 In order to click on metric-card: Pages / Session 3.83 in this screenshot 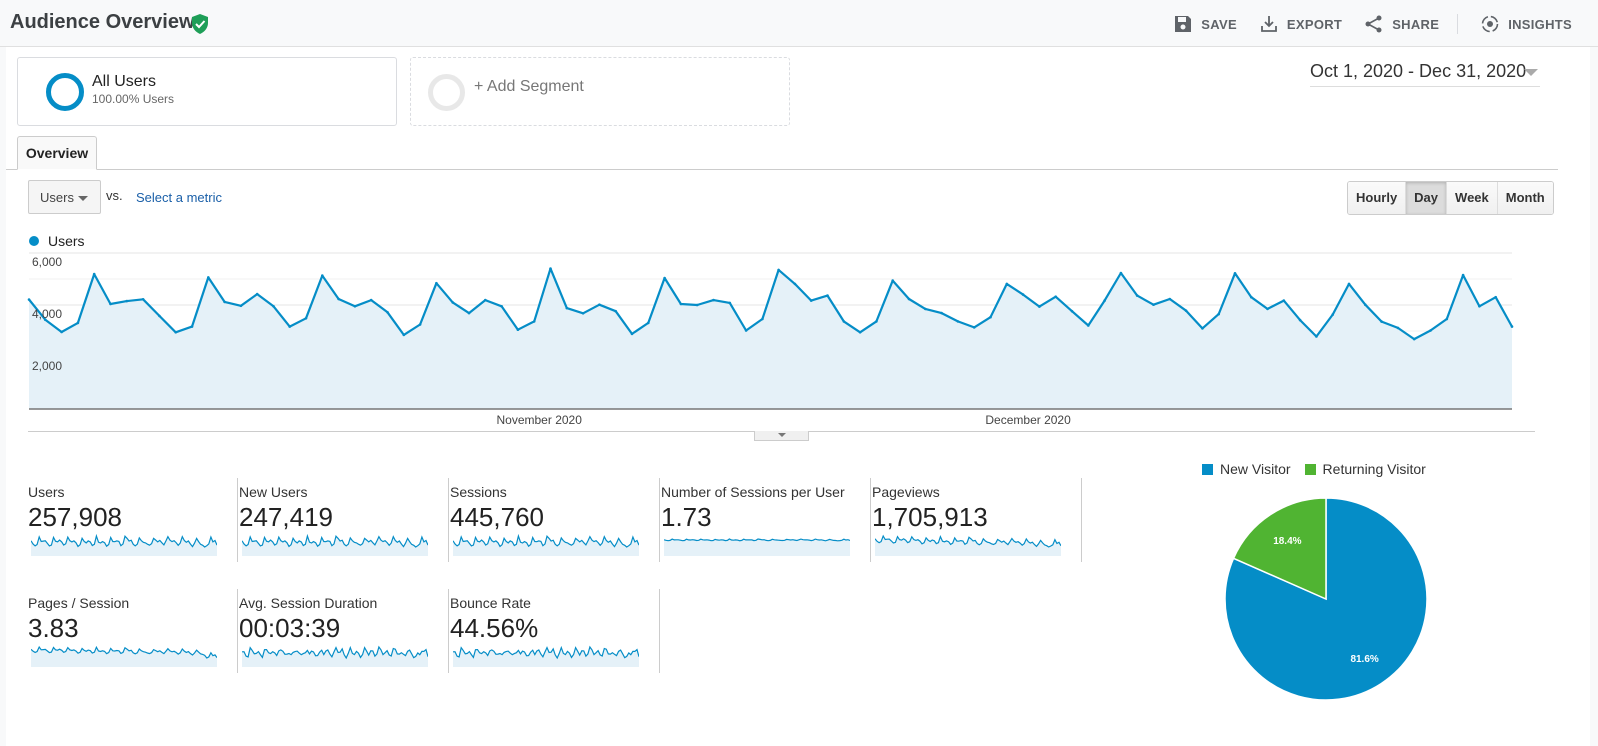, I will do `click(133, 639)`.